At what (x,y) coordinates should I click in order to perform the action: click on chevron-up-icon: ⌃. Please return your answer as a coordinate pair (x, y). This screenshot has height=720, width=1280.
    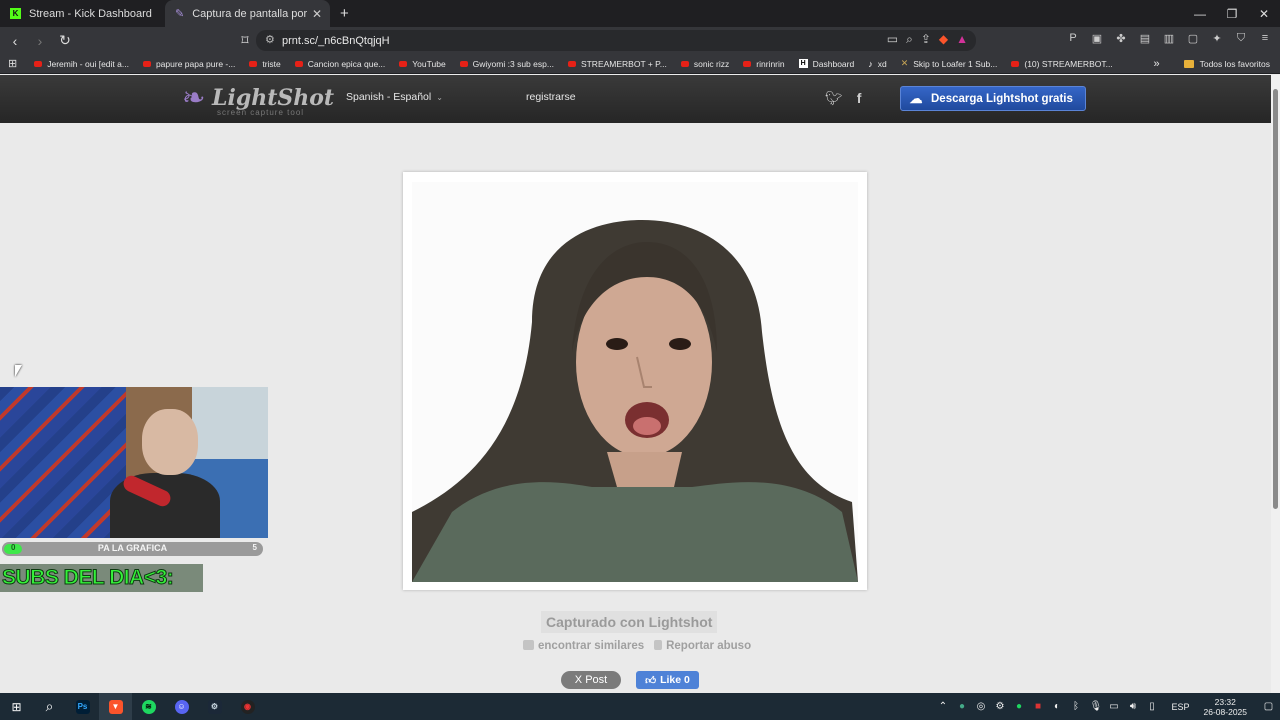
    Looking at the image, I should click on (943, 706).